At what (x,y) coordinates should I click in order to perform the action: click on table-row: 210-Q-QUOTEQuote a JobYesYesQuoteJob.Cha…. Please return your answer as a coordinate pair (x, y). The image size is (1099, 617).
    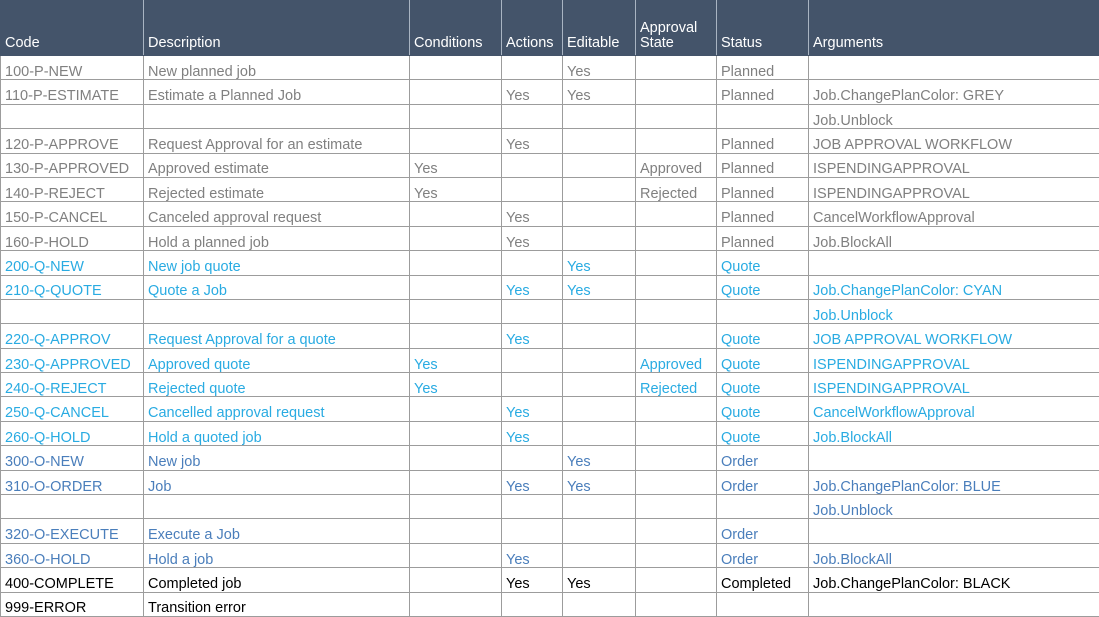
    Looking at the image, I should click on (550, 287).